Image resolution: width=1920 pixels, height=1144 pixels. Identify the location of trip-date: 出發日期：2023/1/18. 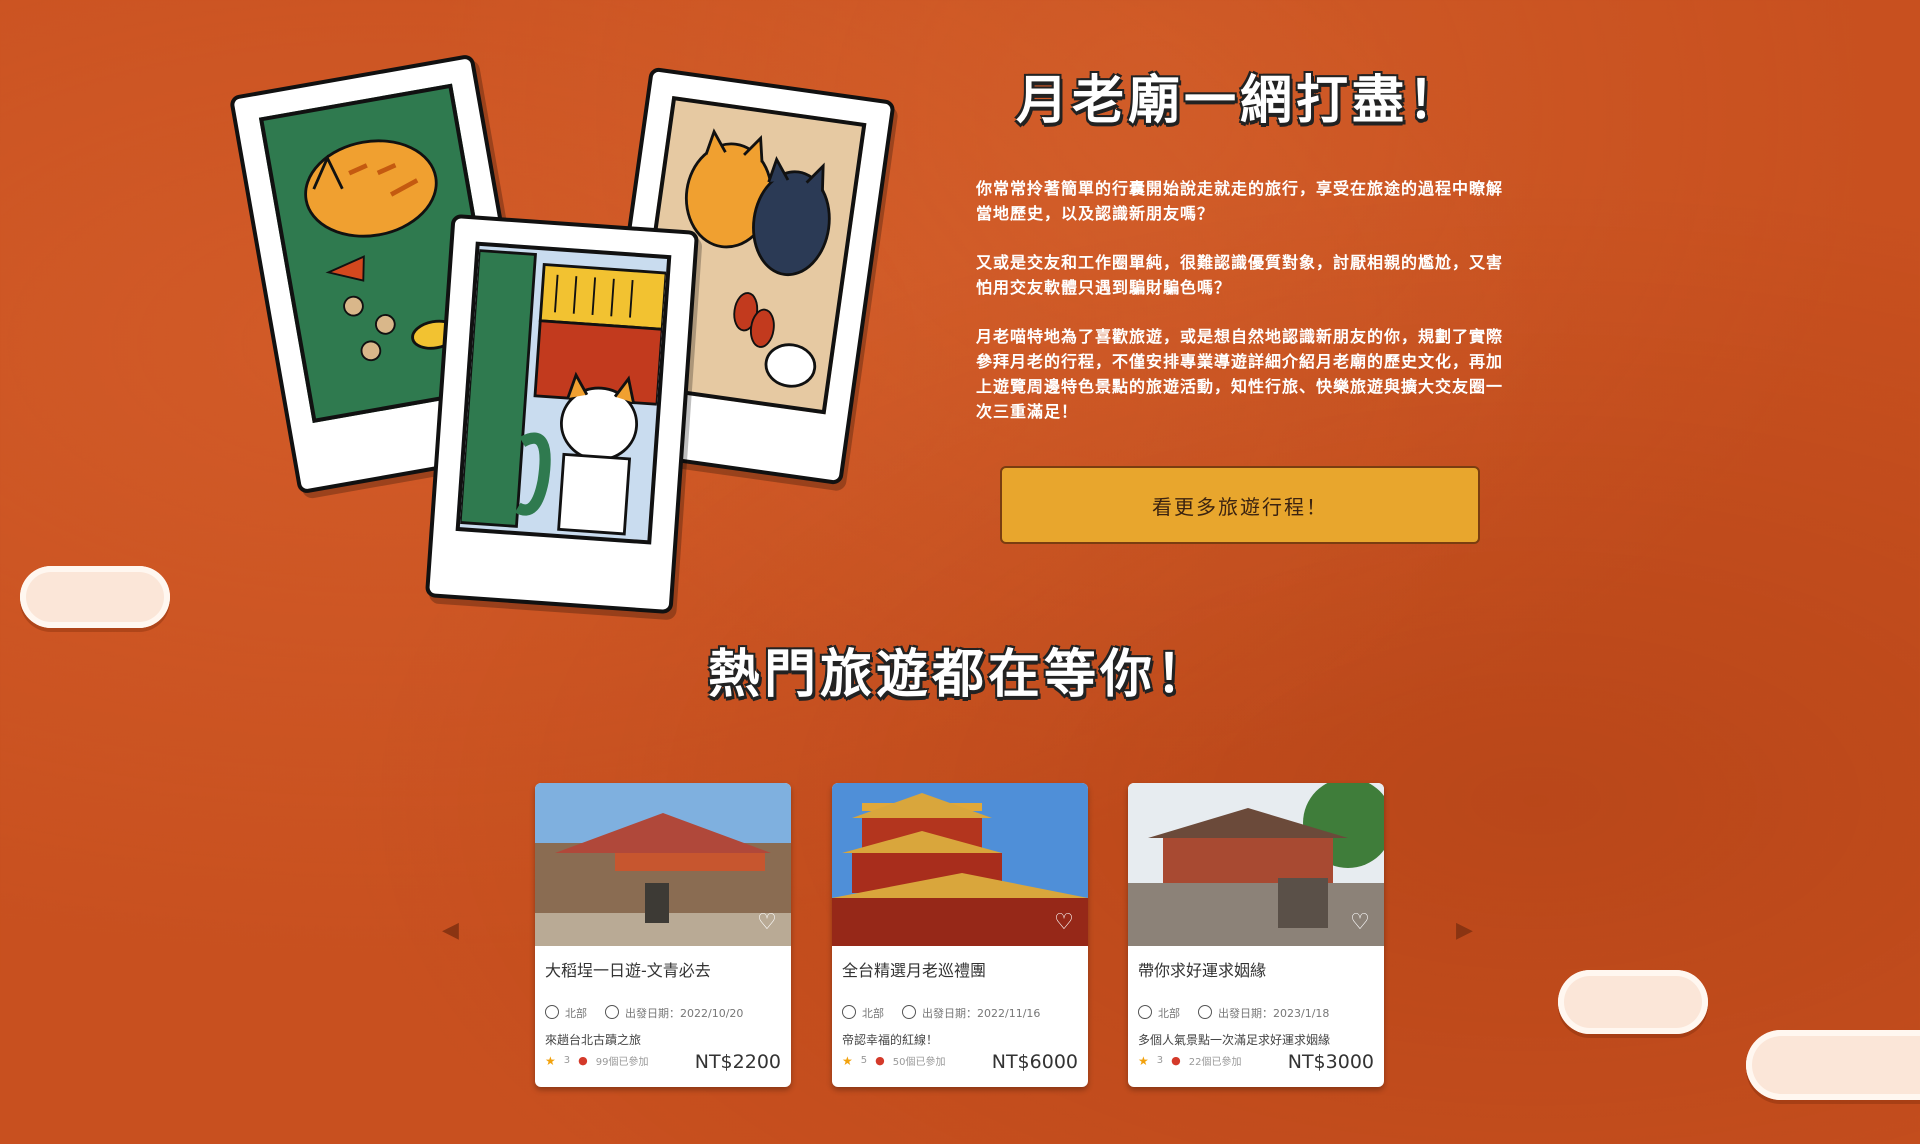
(1263, 1013).